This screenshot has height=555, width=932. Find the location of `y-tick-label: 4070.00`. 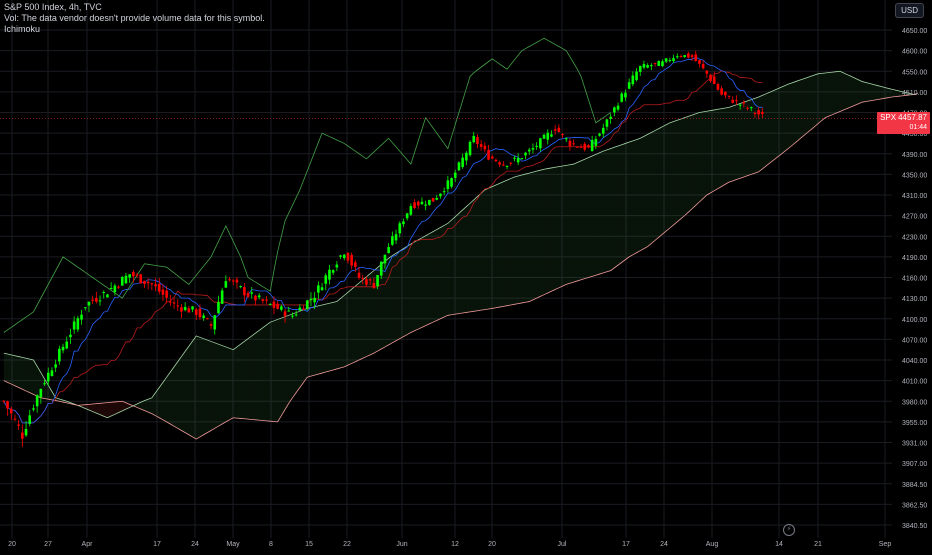

y-tick-label: 4070.00 is located at coordinates (914, 340).